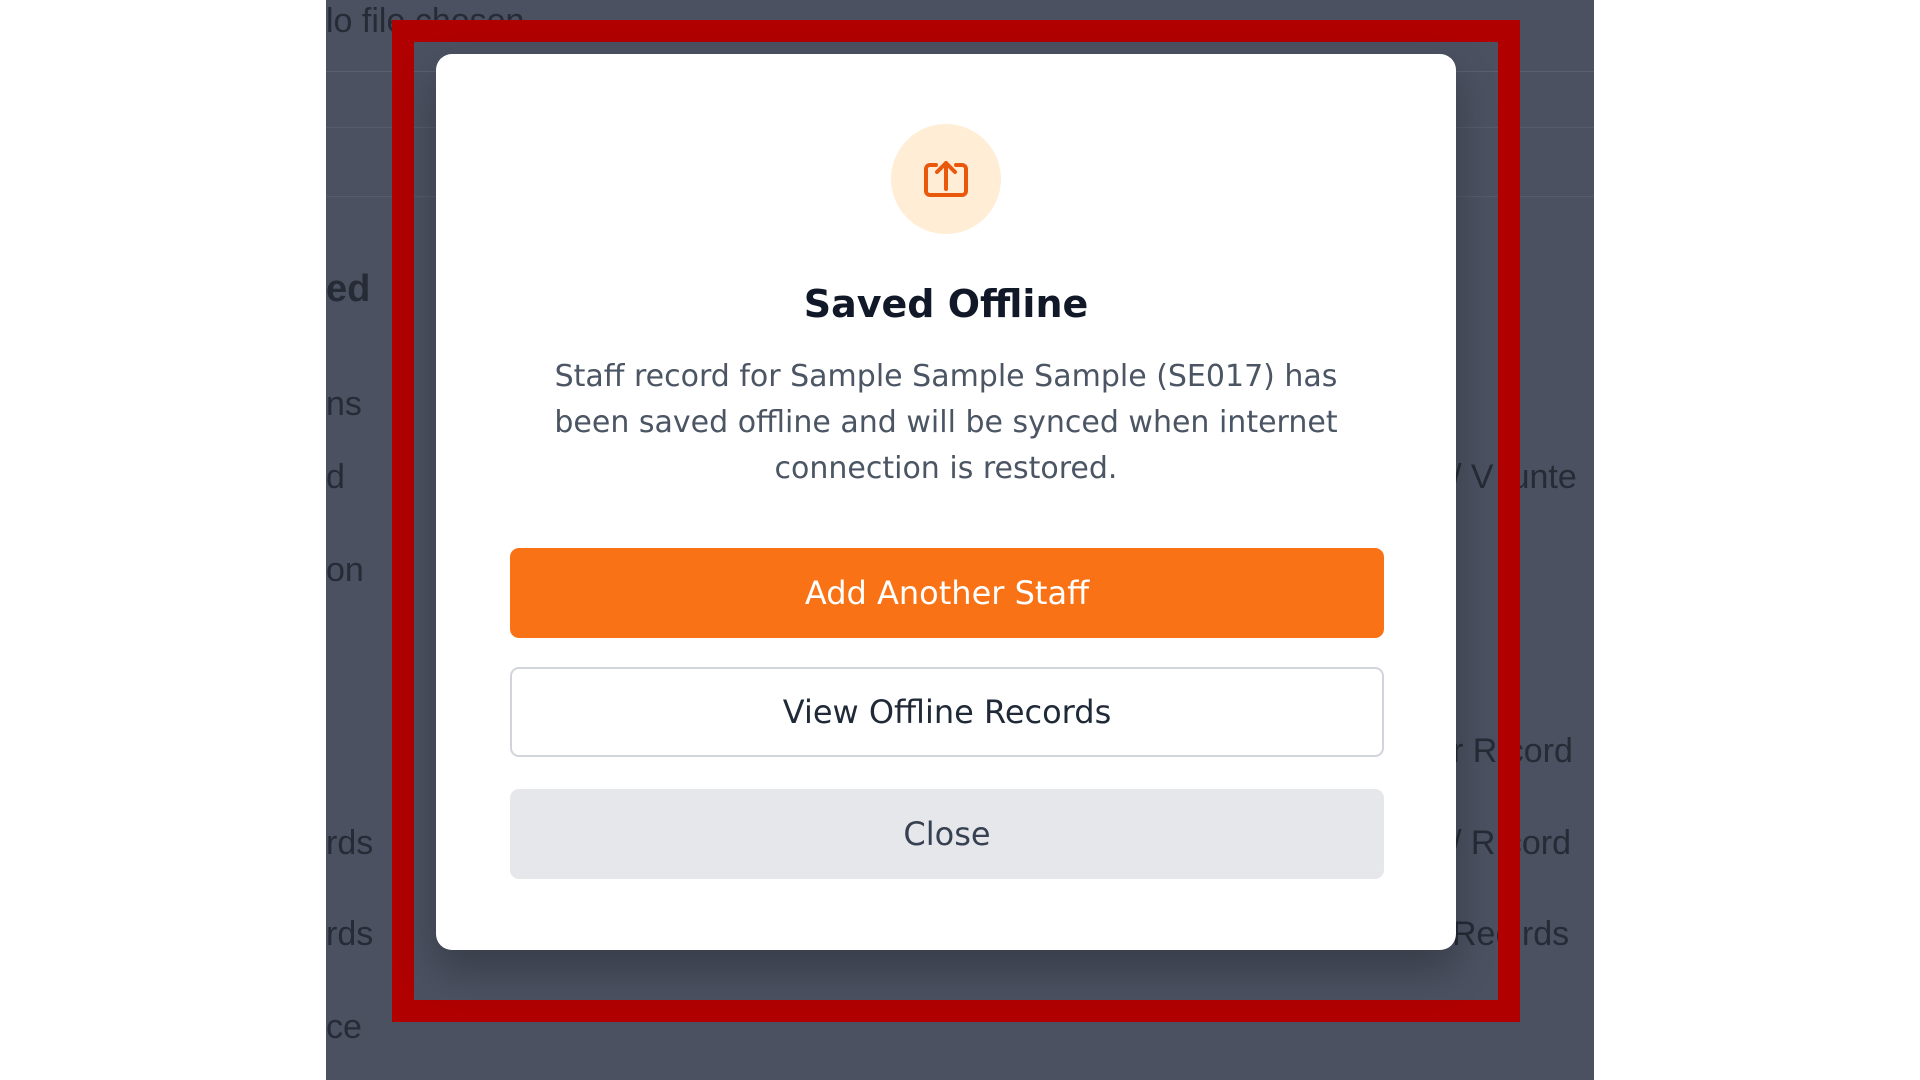  Describe the element at coordinates (344, 1027) in the screenshot. I see `background-left-item: ce` at that location.